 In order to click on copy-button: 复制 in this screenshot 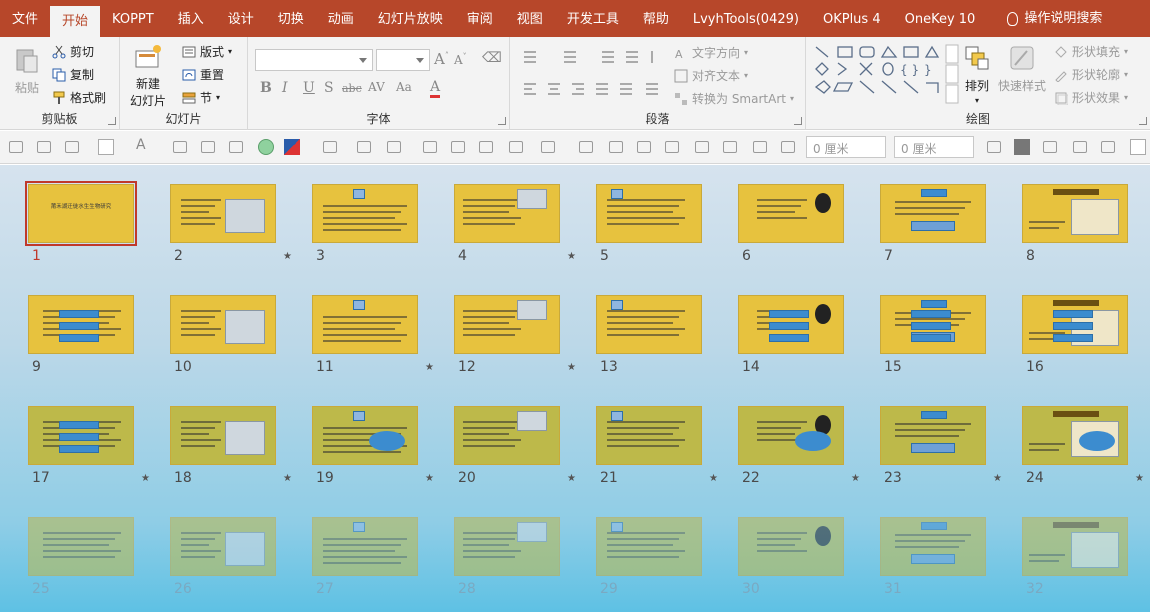, I will do `click(73, 74)`.